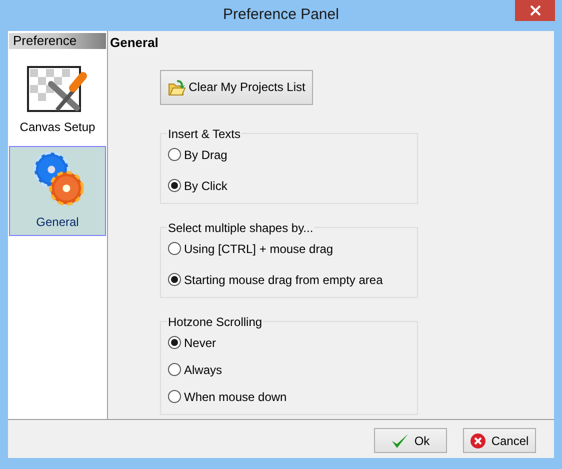  What do you see at coordinates (400, 440) in the screenshot?
I see `checkmark-icon` at bounding box center [400, 440].